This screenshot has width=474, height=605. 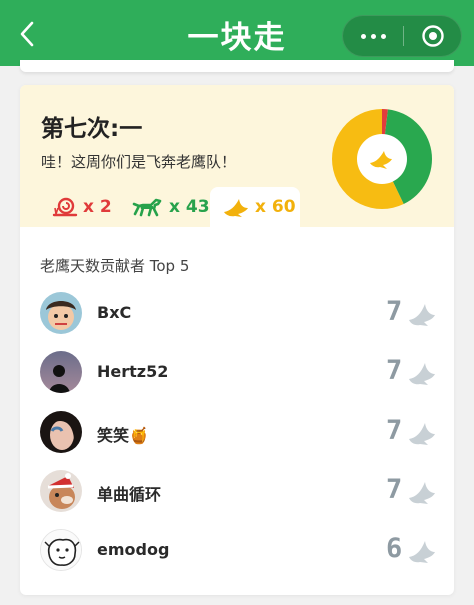 What do you see at coordinates (237, 491) in the screenshot?
I see `list-item: 单曲循环 7` at bounding box center [237, 491].